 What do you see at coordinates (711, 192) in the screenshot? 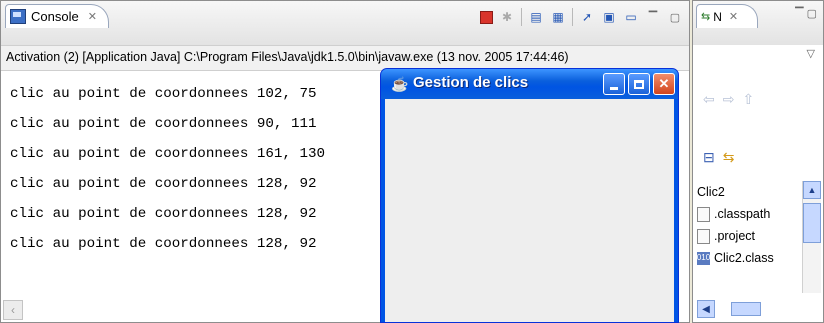
I see `tree-item-label: Clic2` at bounding box center [711, 192].